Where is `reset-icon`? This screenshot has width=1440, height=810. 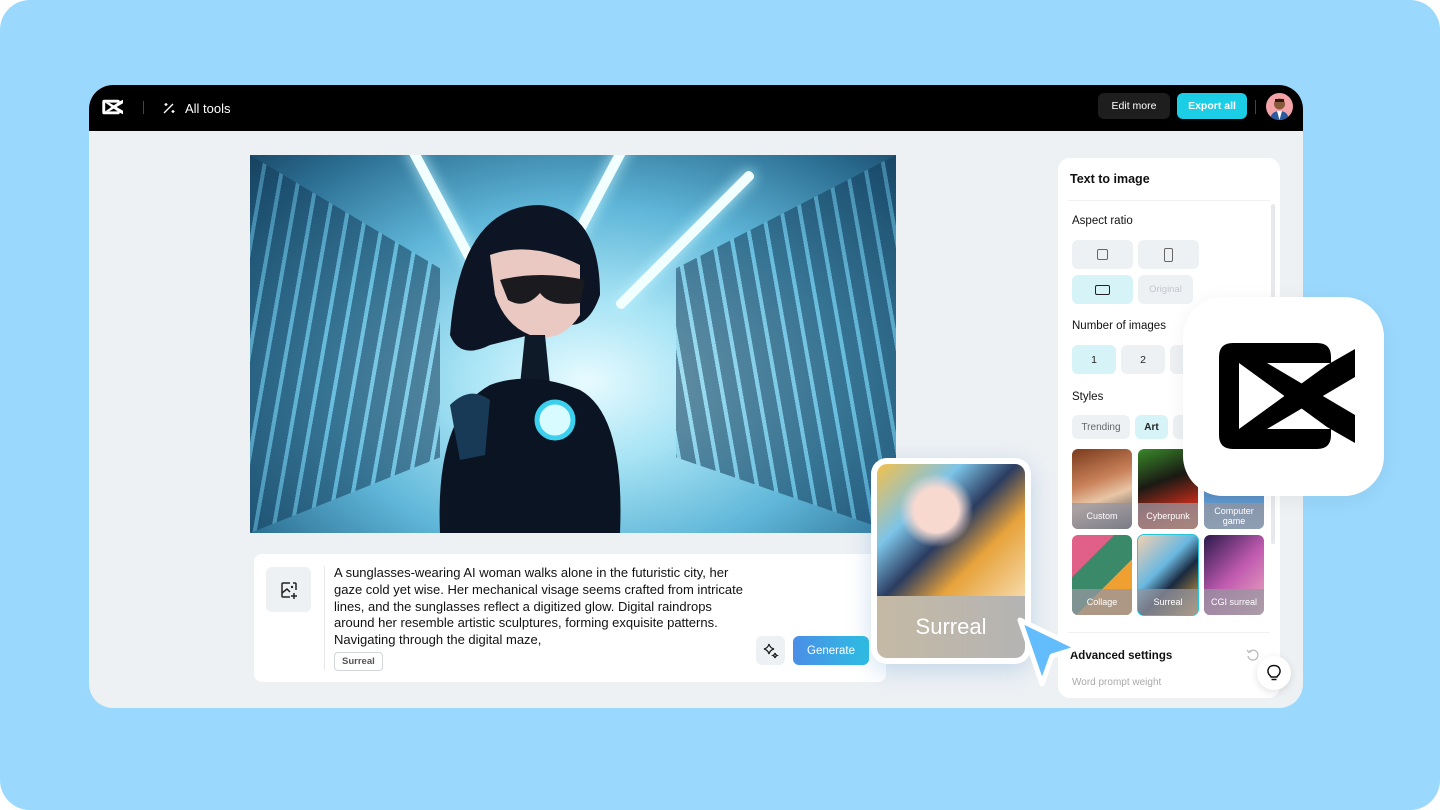
reset-icon is located at coordinates (1253, 655).